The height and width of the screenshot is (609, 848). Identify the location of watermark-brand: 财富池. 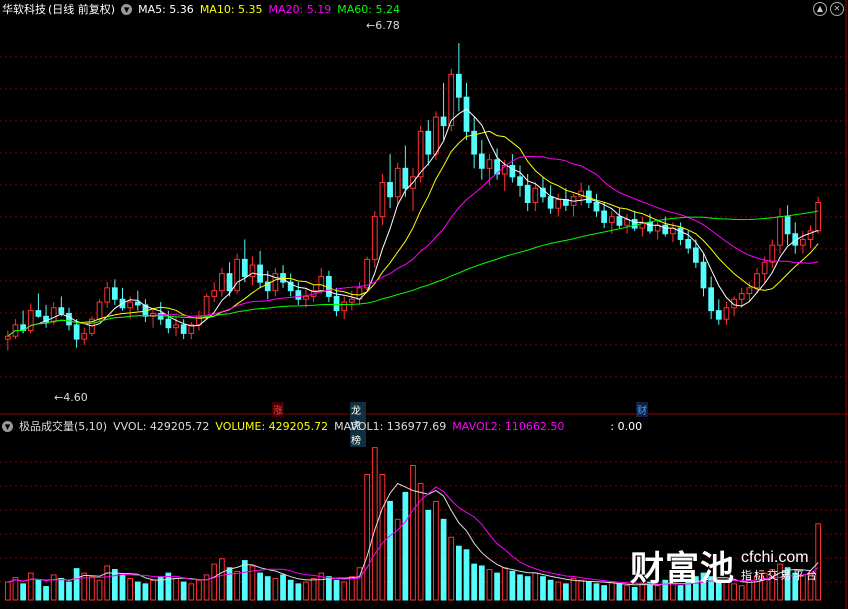
(682, 569).